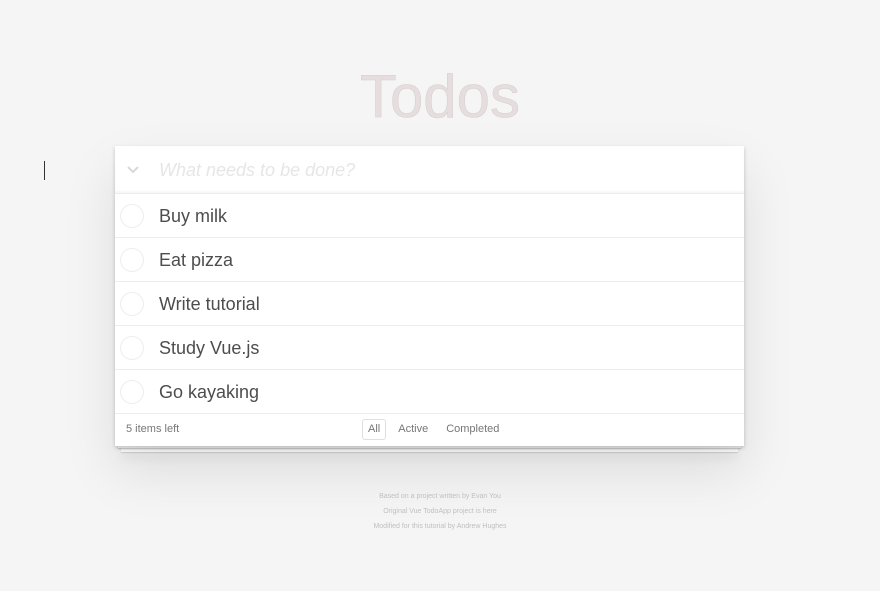 The image size is (880, 591). What do you see at coordinates (413, 429) in the screenshot?
I see `filter-active: Active` at bounding box center [413, 429].